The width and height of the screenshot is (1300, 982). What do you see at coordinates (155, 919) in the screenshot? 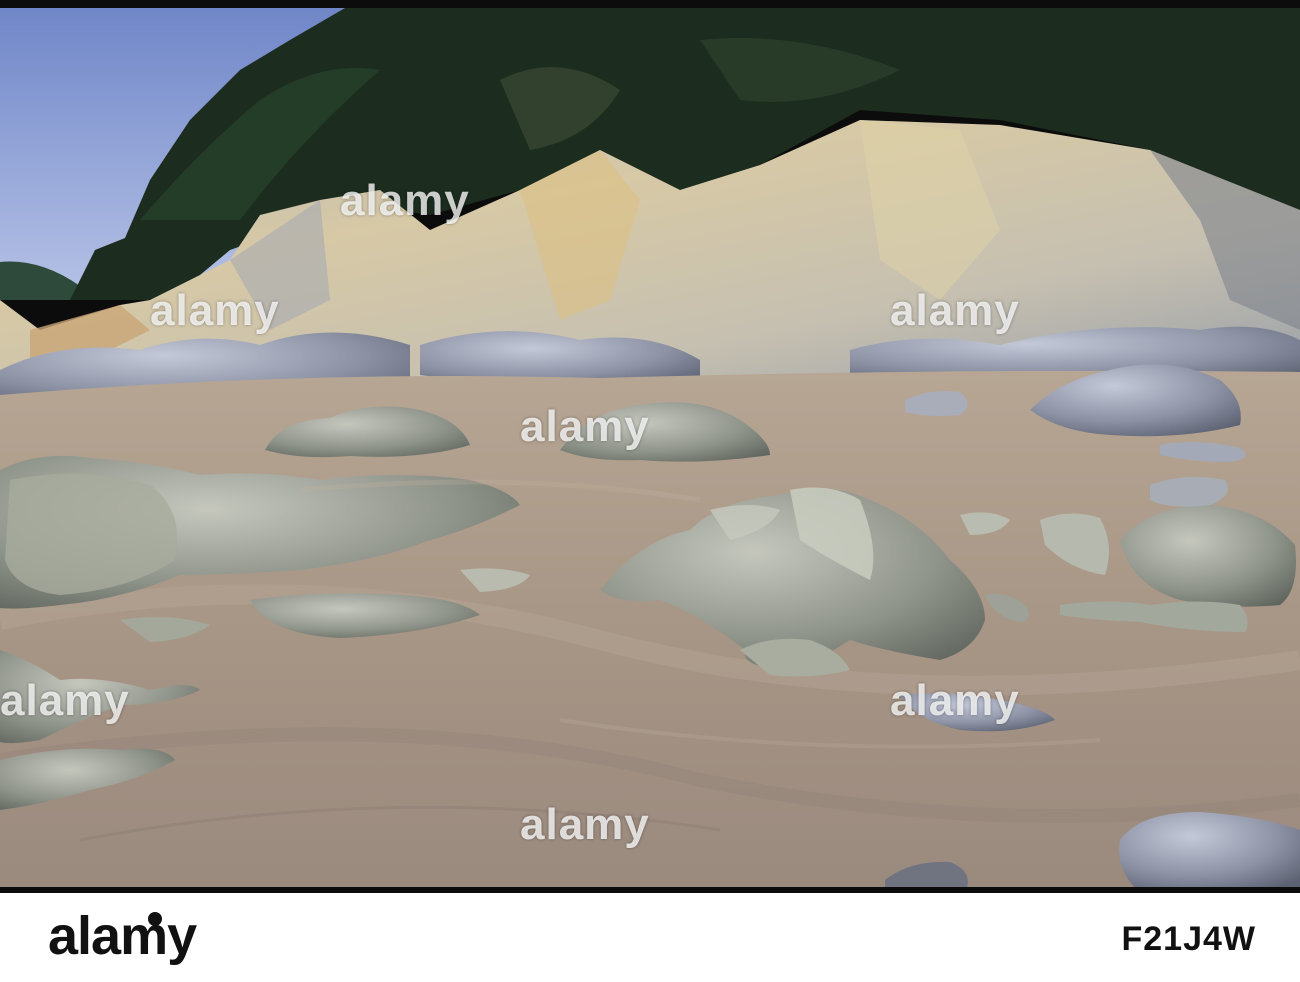
I see `logo-dot-icon` at bounding box center [155, 919].